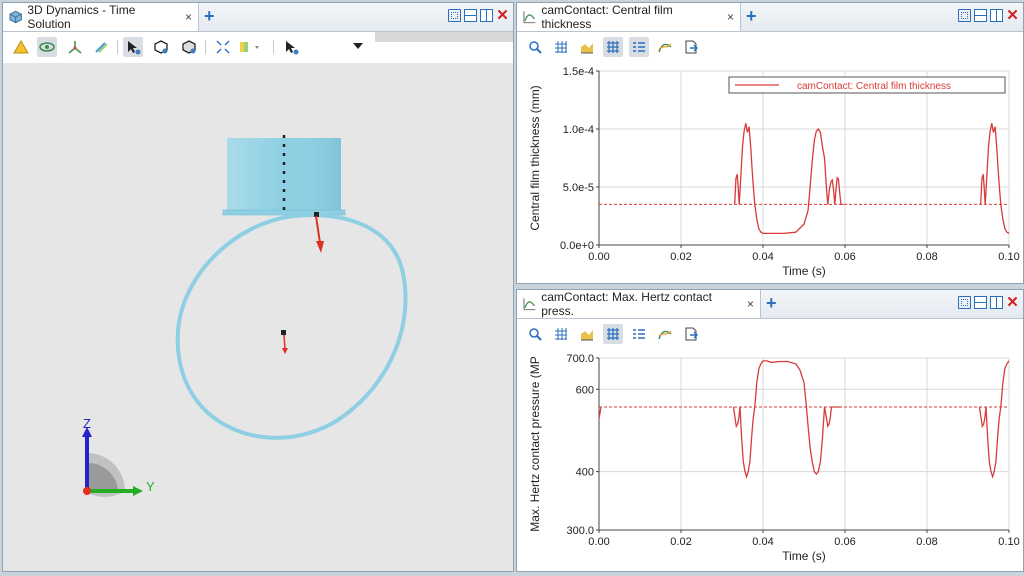 The height and width of the screenshot is (576, 1024). I want to click on color-map-dropdown-icon, so click(251, 47).